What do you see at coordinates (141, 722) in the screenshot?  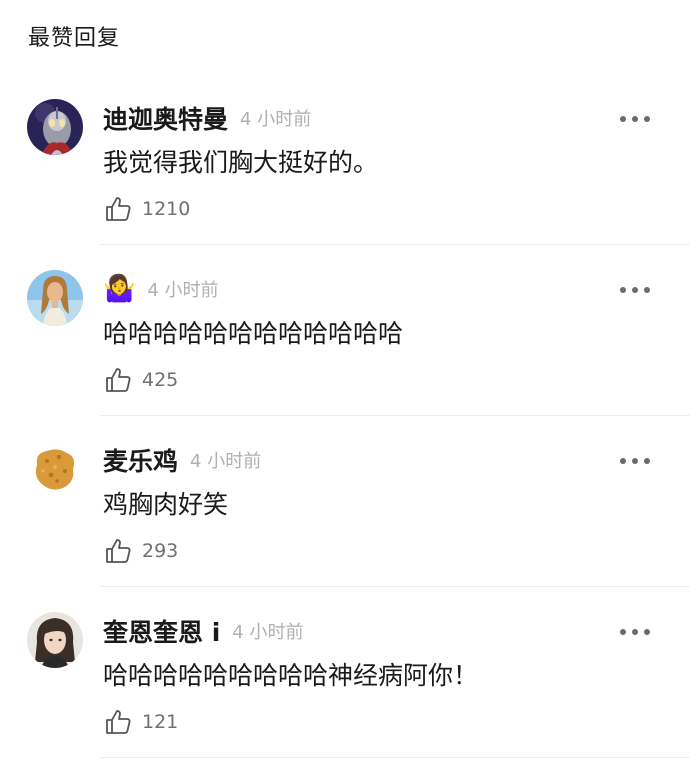 I see `like-button: 121` at bounding box center [141, 722].